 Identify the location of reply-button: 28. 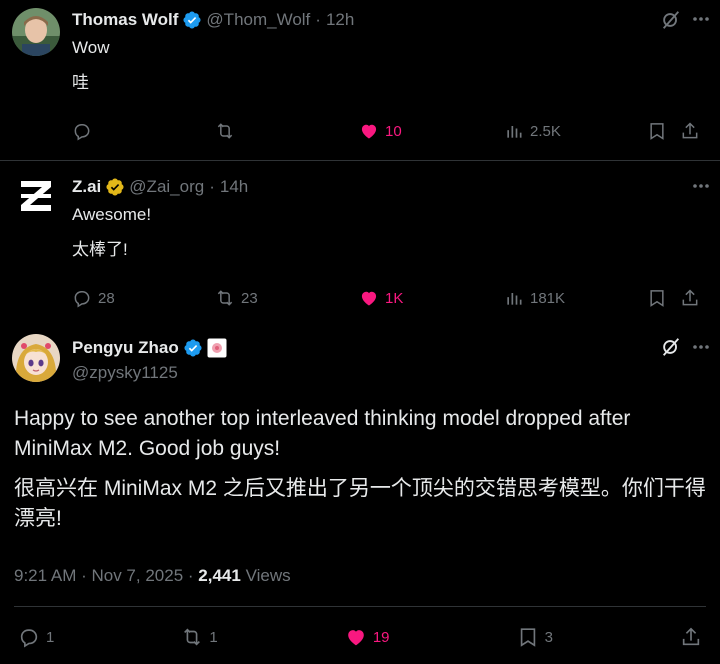
(143, 298).